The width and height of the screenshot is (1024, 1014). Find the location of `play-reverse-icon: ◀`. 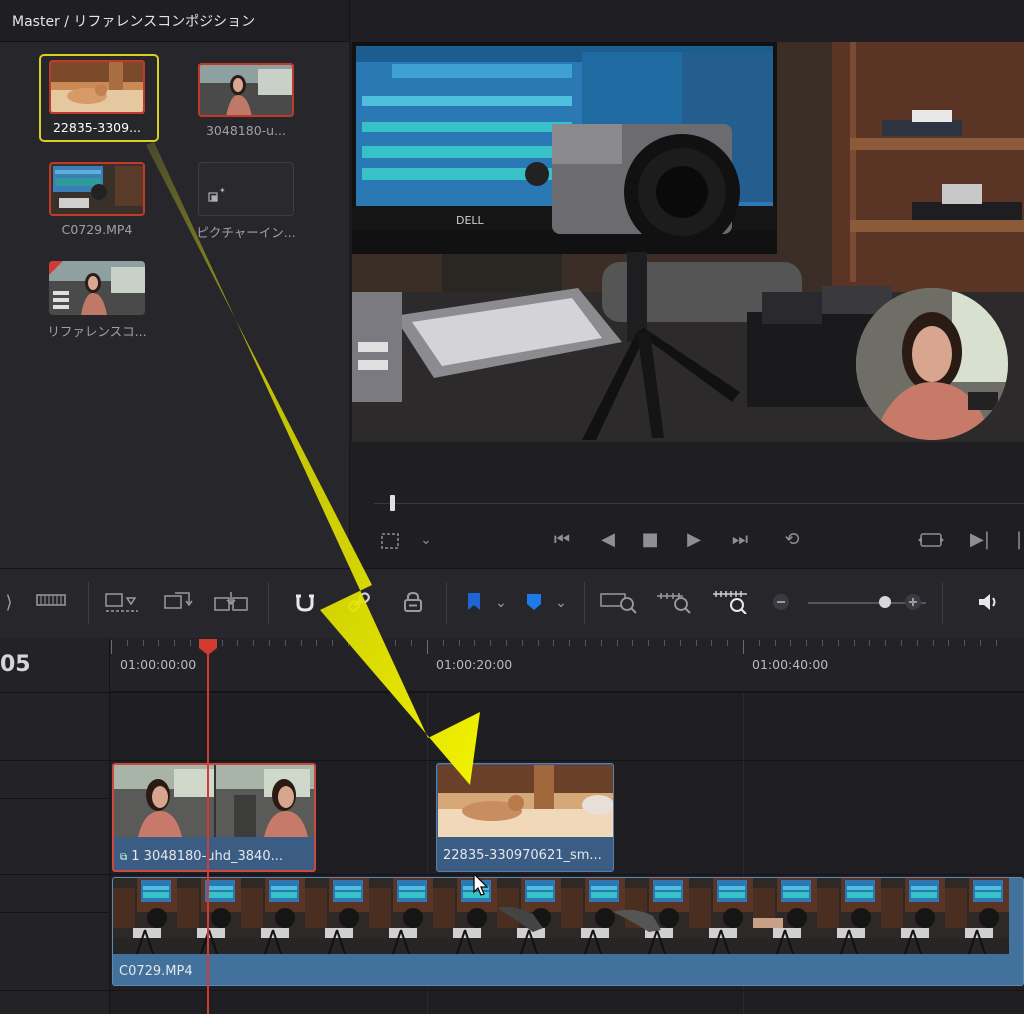

play-reverse-icon: ◀ is located at coordinates (608, 540).